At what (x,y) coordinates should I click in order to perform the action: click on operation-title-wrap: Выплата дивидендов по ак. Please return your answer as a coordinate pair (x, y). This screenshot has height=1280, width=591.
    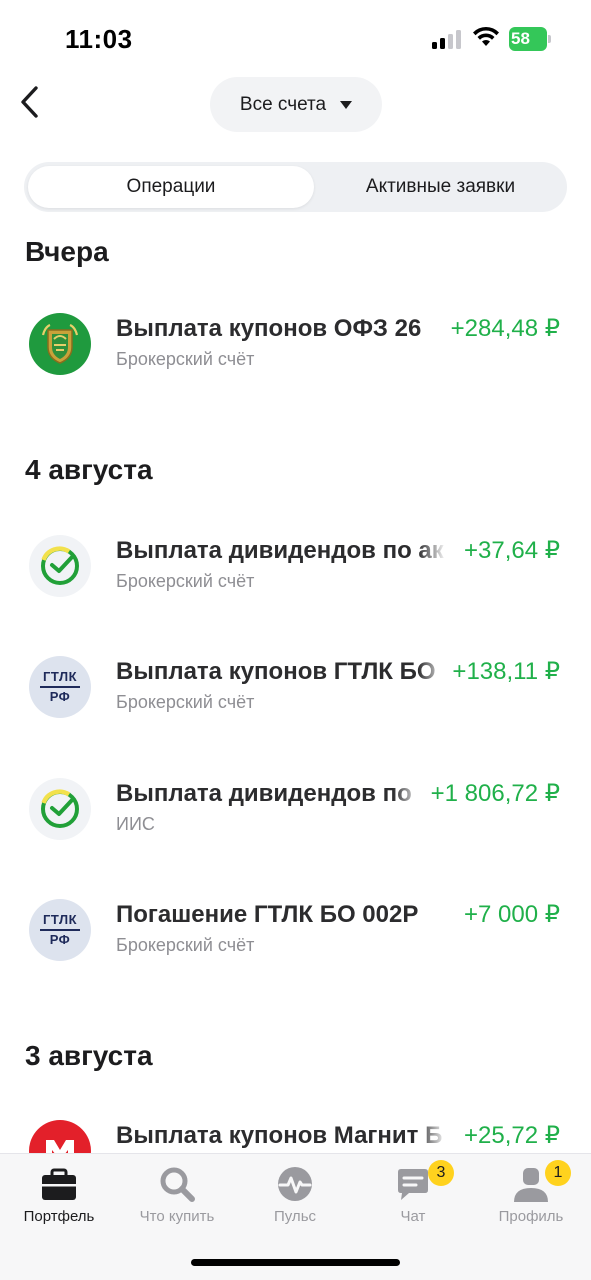
    Looking at the image, I should click on (281, 552).